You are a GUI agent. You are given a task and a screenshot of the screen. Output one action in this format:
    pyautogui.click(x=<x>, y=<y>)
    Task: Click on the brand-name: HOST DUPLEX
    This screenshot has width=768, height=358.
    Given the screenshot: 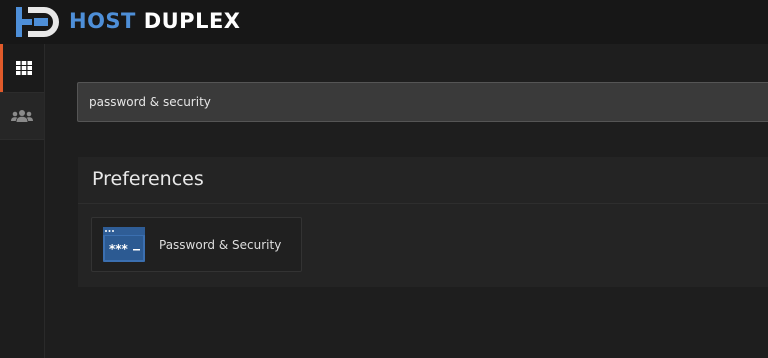 What is the action you would take?
    pyautogui.click(x=155, y=21)
    